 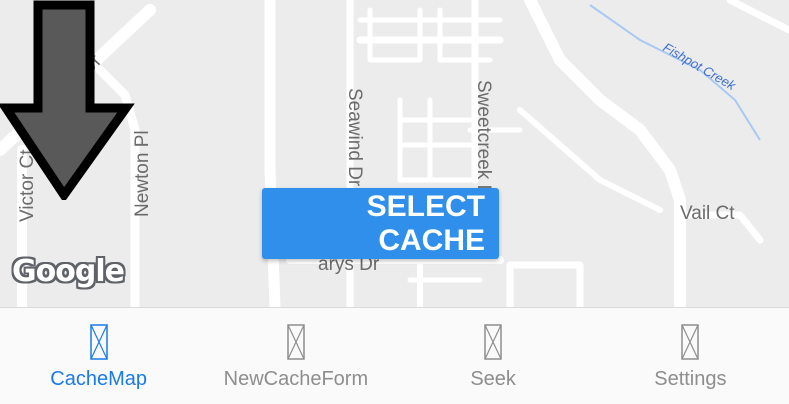 What do you see at coordinates (700, 67) in the screenshot?
I see `creek-label: Fishpot Creek` at bounding box center [700, 67].